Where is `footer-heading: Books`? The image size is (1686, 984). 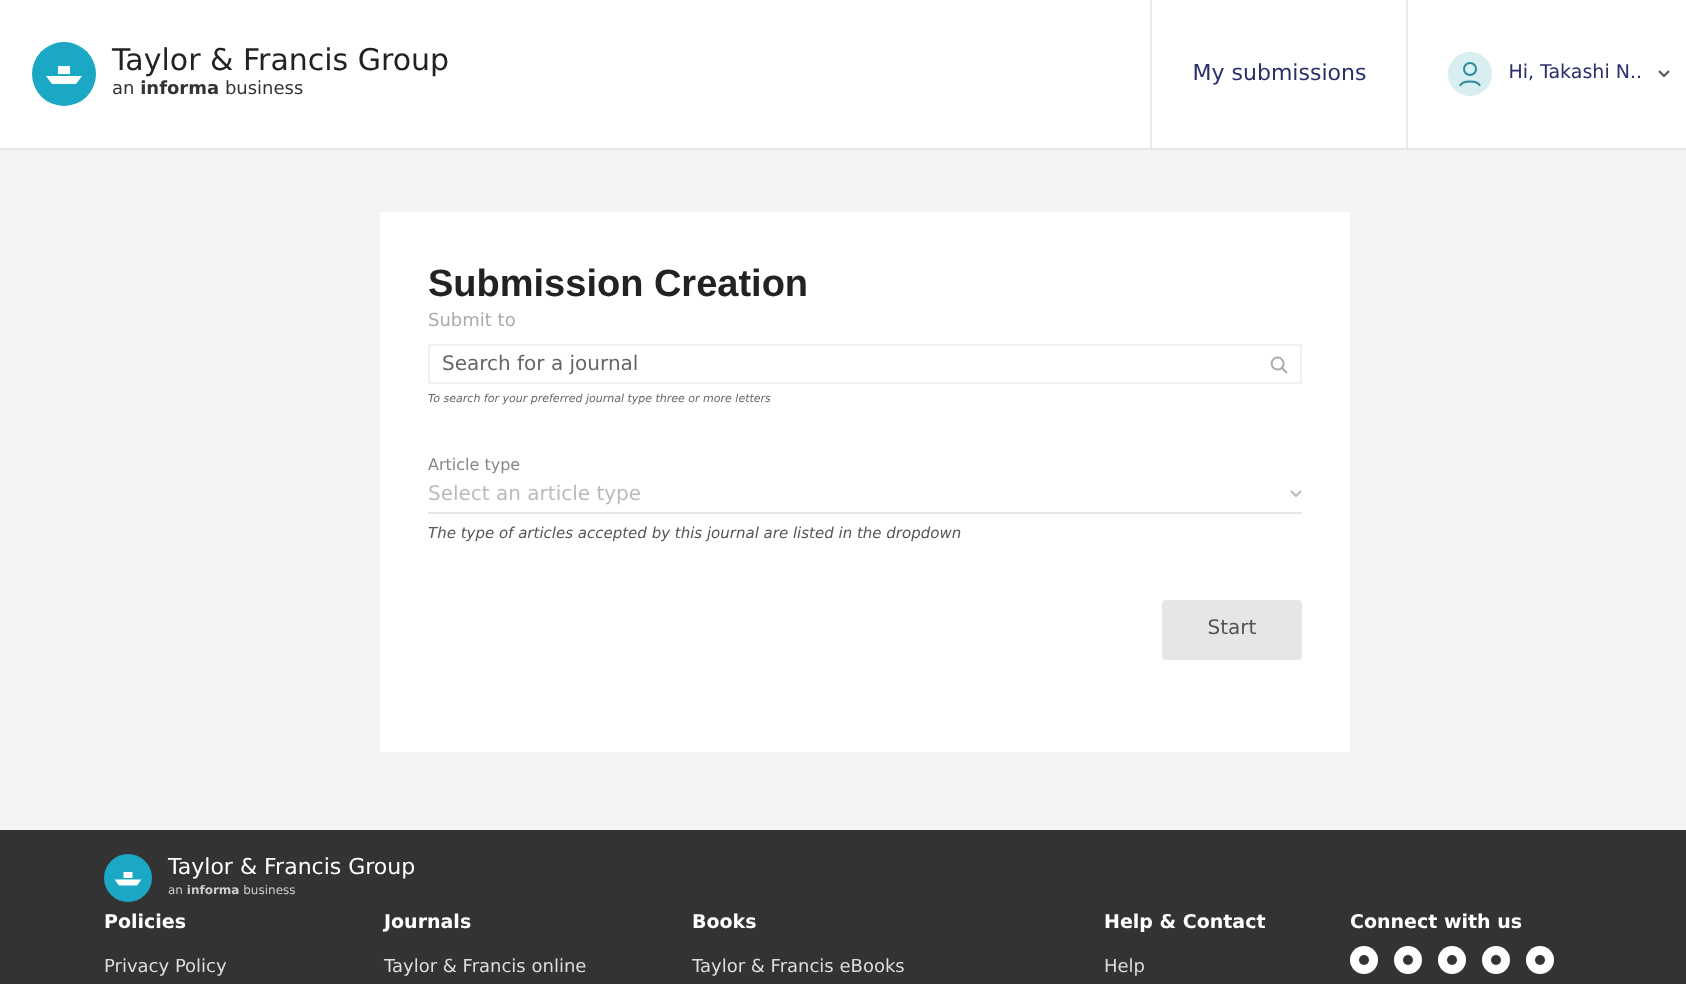
footer-heading: Books is located at coordinates (725, 924).